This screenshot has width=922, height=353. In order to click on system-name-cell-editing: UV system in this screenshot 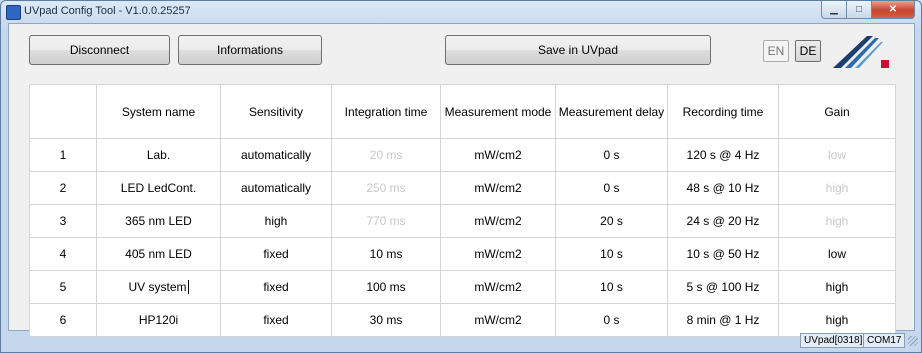, I will do `click(158, 287)`.